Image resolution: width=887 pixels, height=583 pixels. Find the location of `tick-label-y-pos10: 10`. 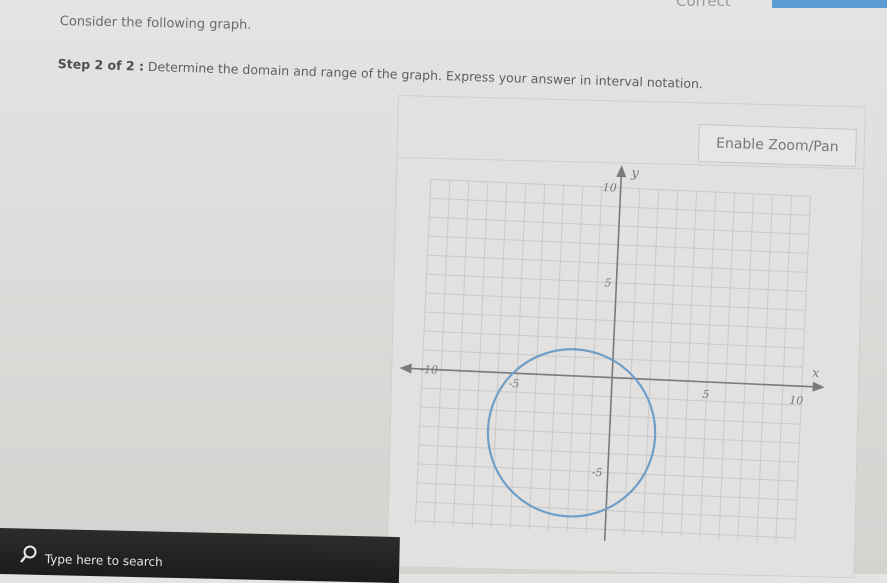

tick-label-y-pos10: 10 is located at coordinates (609, 188).